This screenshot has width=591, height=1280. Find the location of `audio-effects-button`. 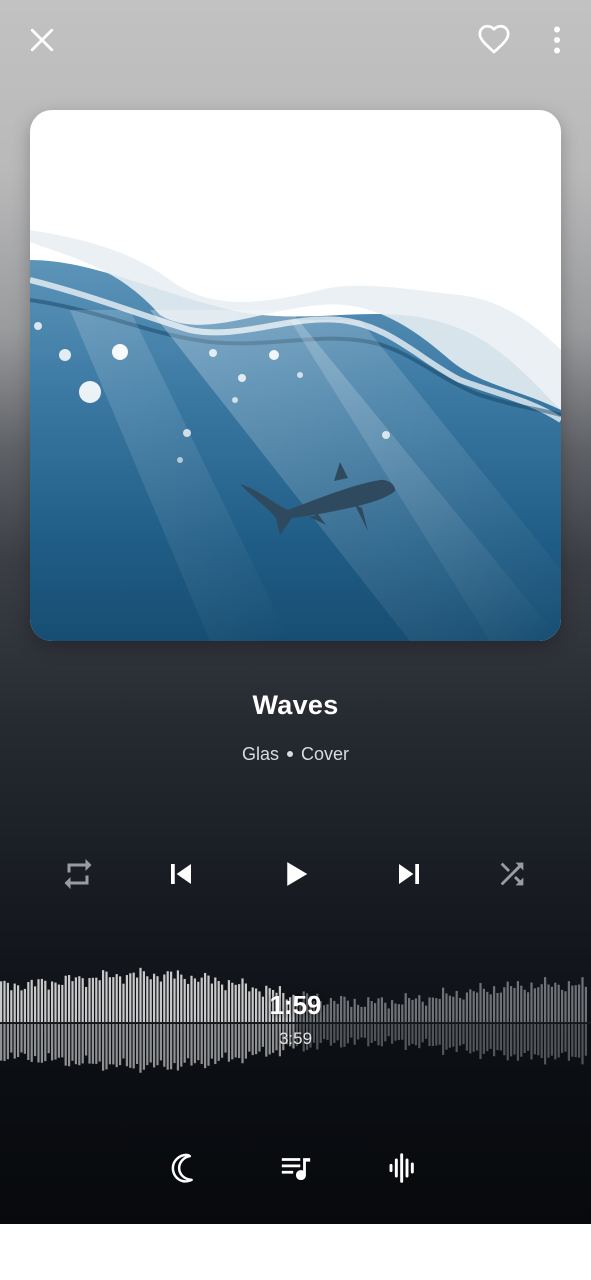

audio-effects-button is located at coordinates (403, 1168).